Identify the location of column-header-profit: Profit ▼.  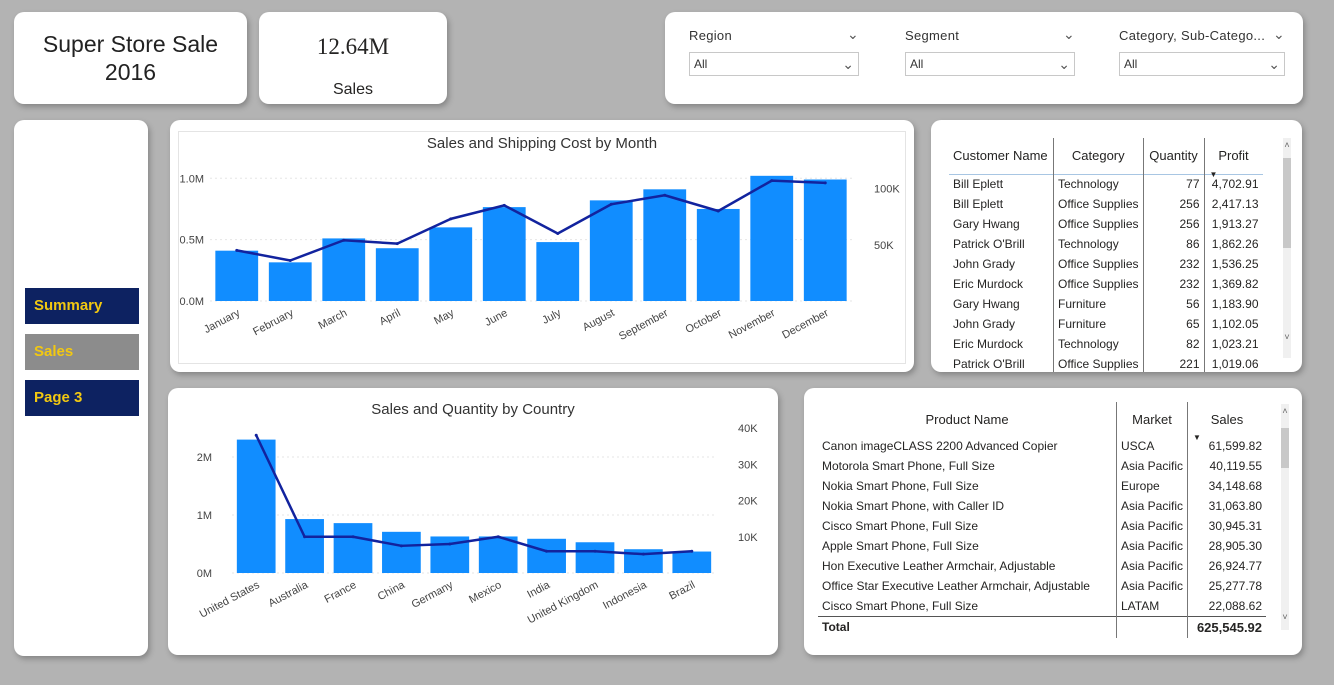
(1233, 158).